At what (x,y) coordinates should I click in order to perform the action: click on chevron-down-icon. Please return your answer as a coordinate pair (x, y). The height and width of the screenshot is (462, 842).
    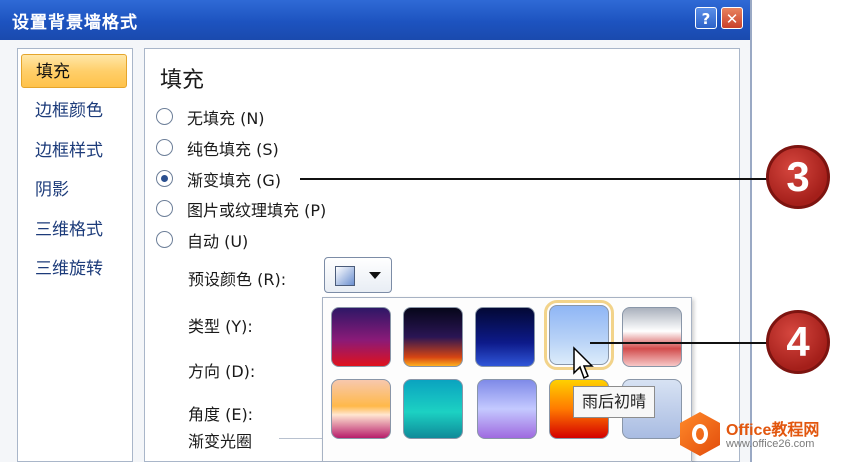
    Looking at the image, I should click on (375, 275).